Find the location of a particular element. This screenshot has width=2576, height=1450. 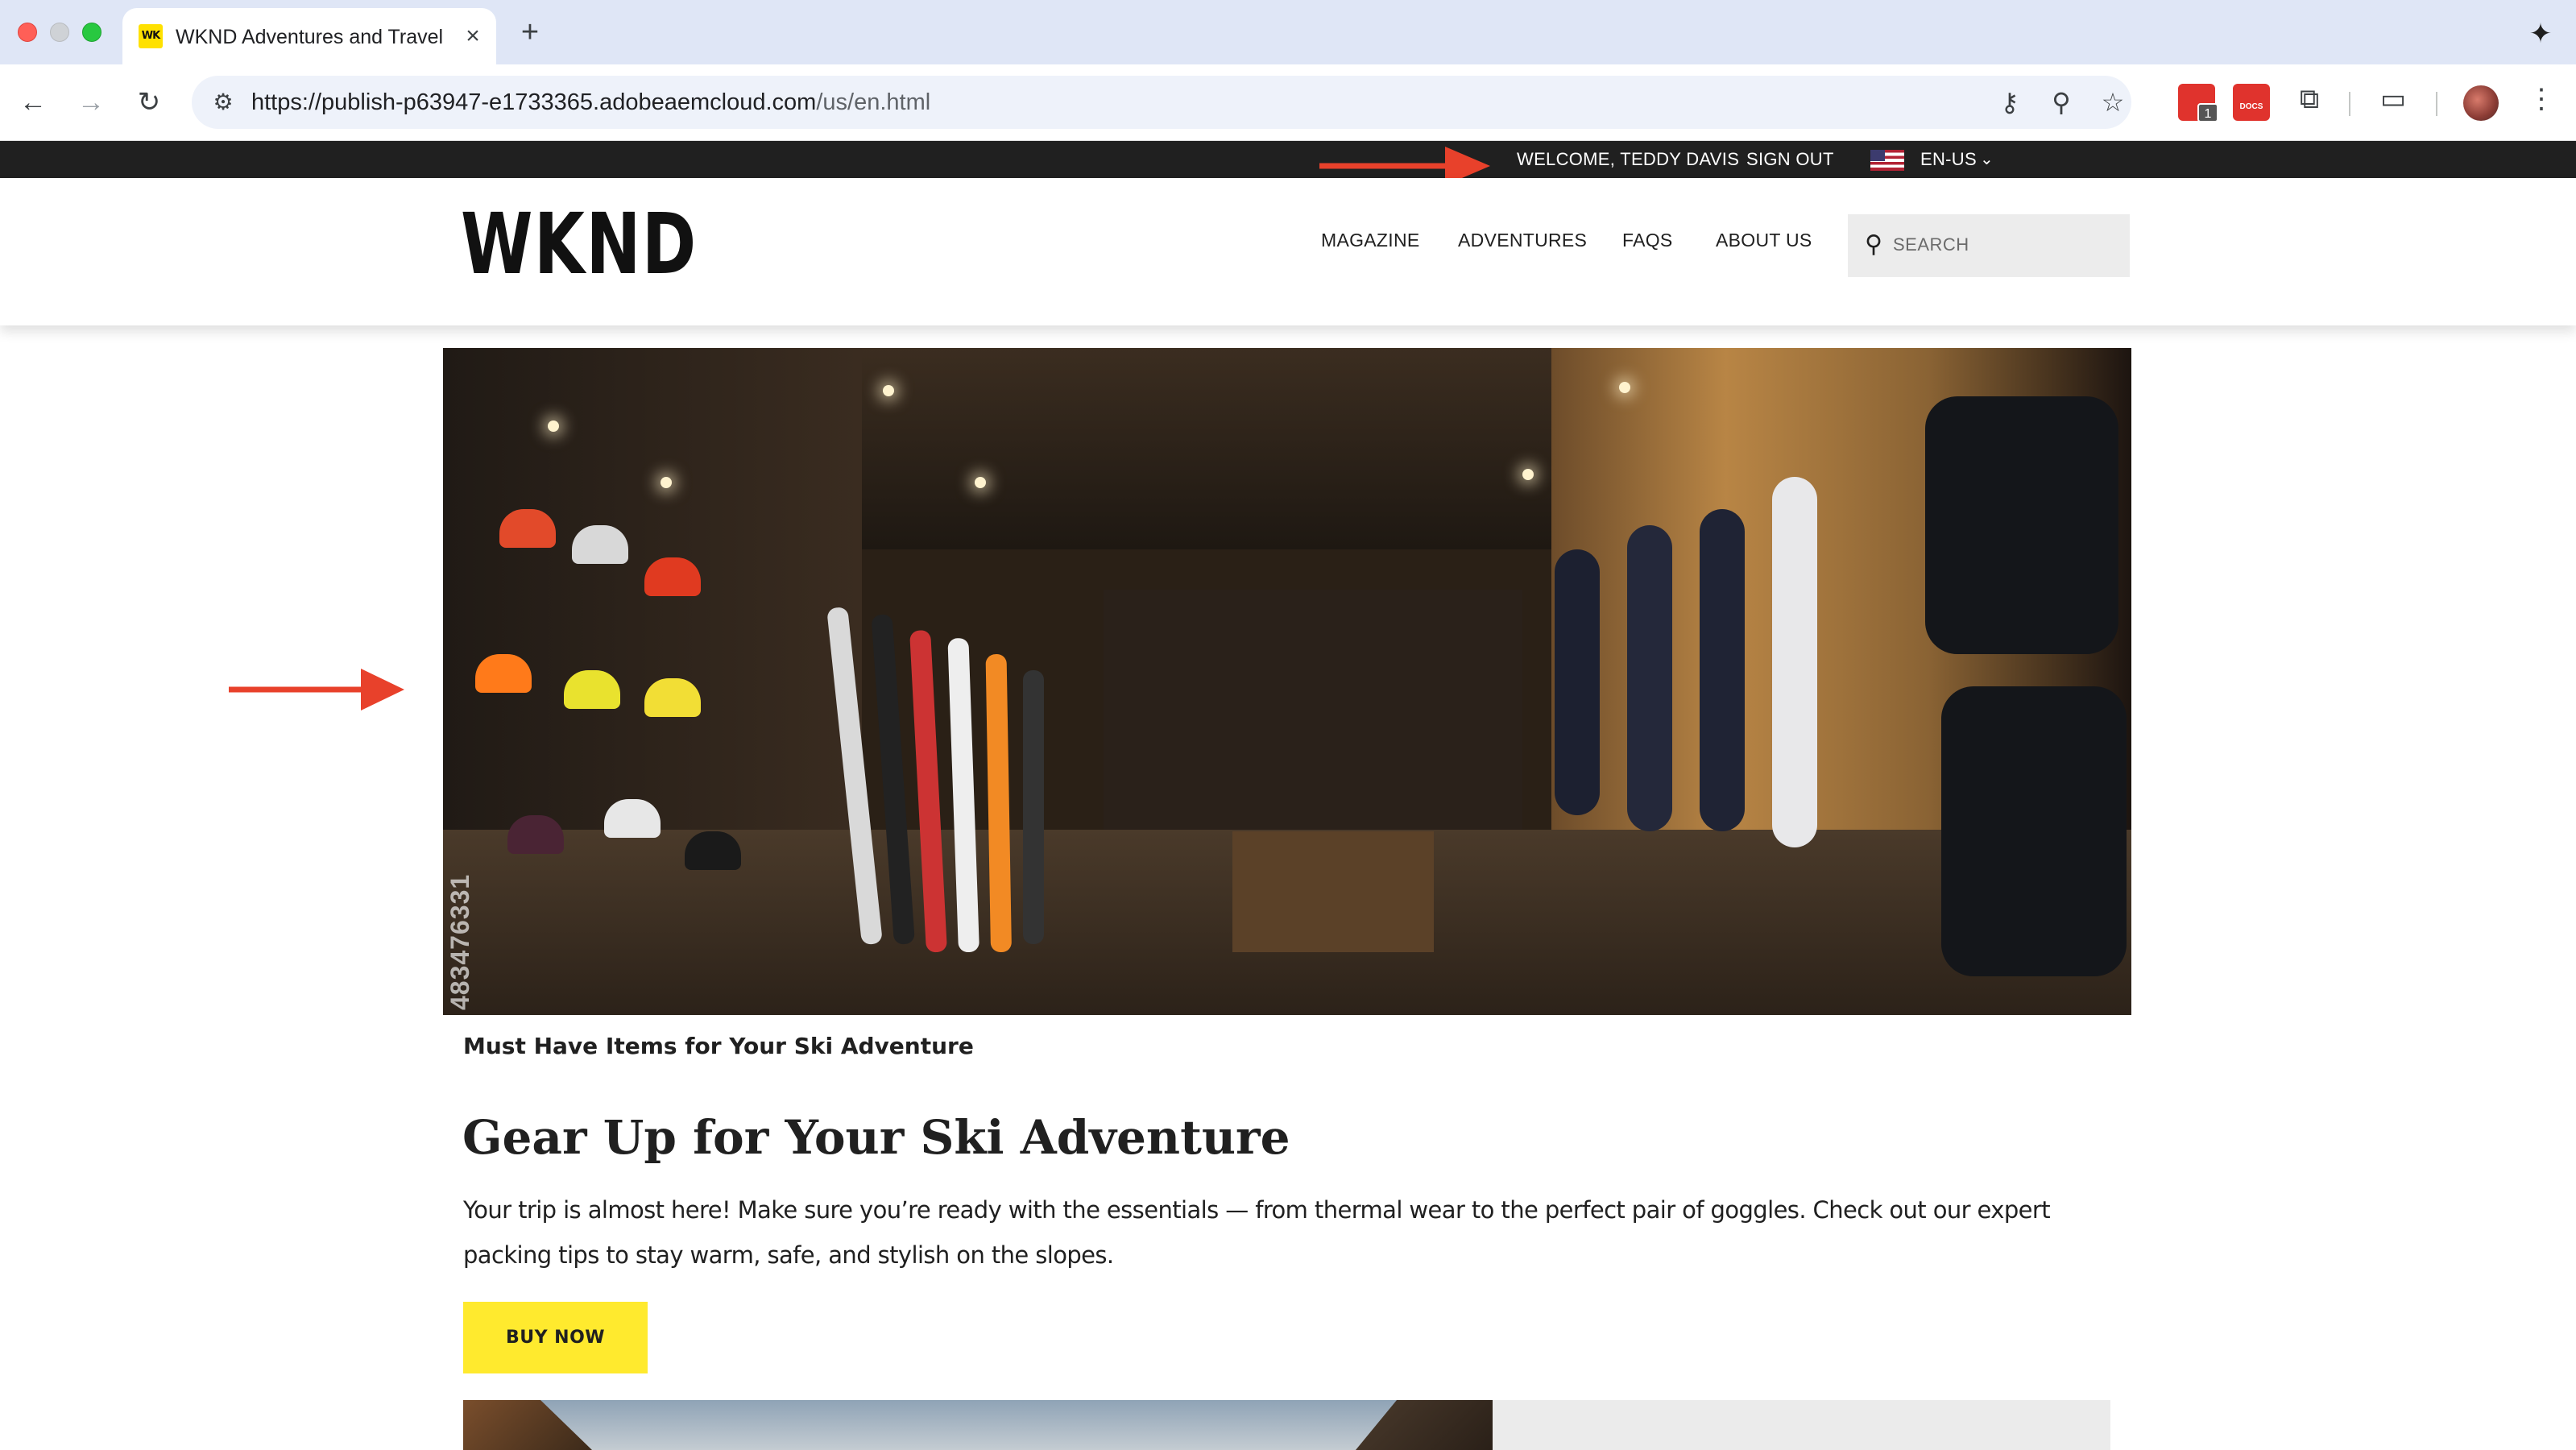

nav-item-magazine: MAGAZINE is located at coordinates (1370, 241).